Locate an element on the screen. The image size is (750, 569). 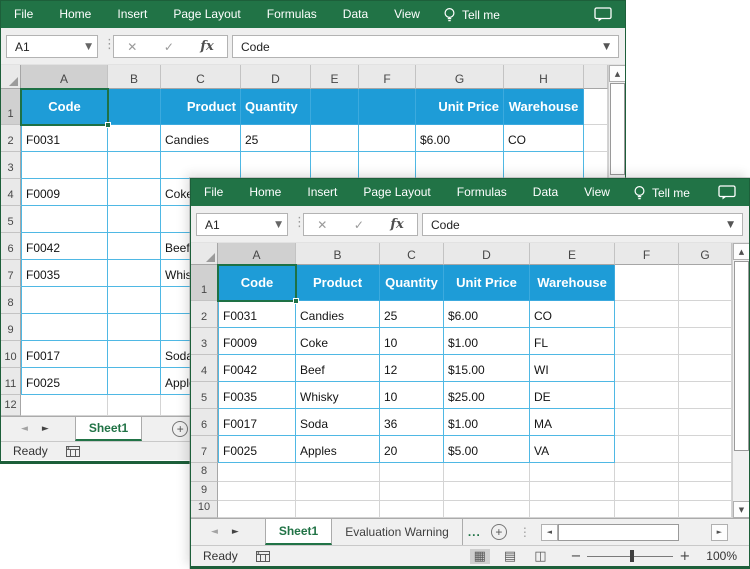
horizontal-scrollbar: ◄ ► is located at coordinates (634, 532).